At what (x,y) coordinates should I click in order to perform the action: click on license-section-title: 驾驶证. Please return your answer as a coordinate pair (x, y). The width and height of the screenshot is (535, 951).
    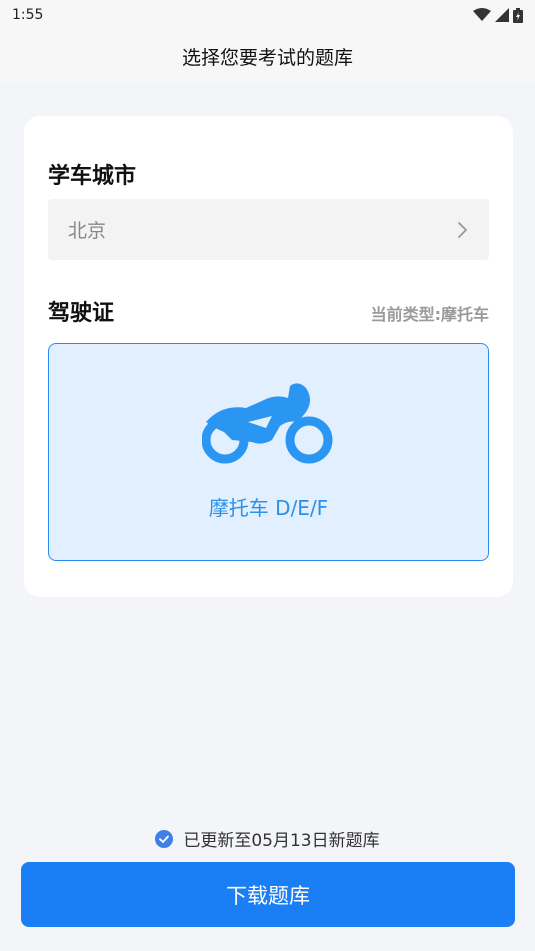
    Looking at the image, I should click on (81, 313).